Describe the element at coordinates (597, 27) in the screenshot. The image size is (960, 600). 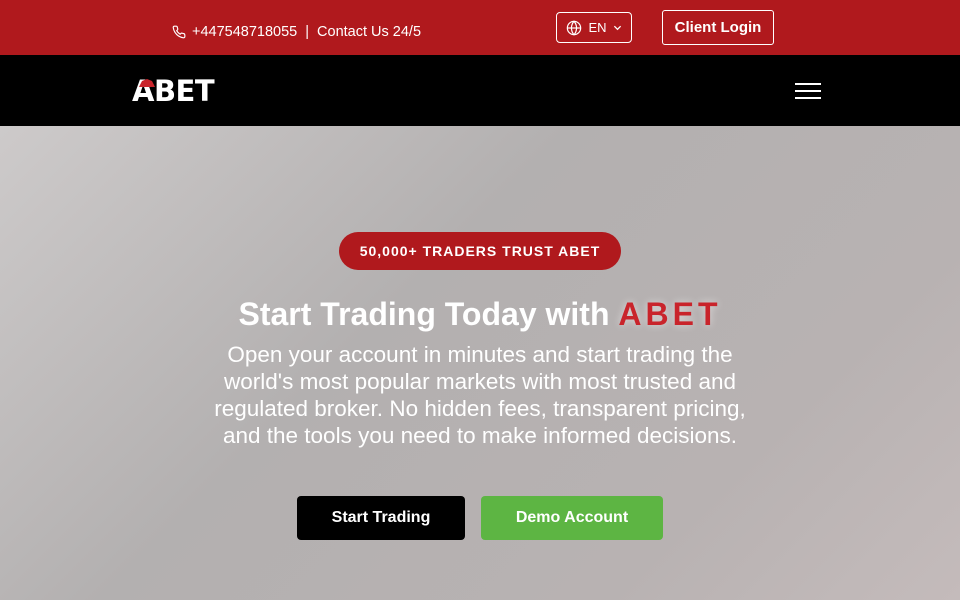
I see `language-code: EN` at that location.